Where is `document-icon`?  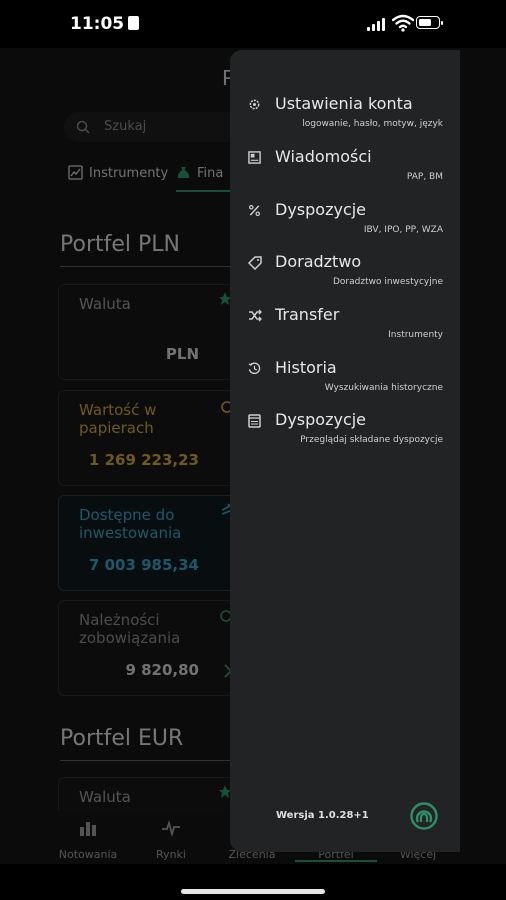
document-icon is located at coordinates (254, 421).